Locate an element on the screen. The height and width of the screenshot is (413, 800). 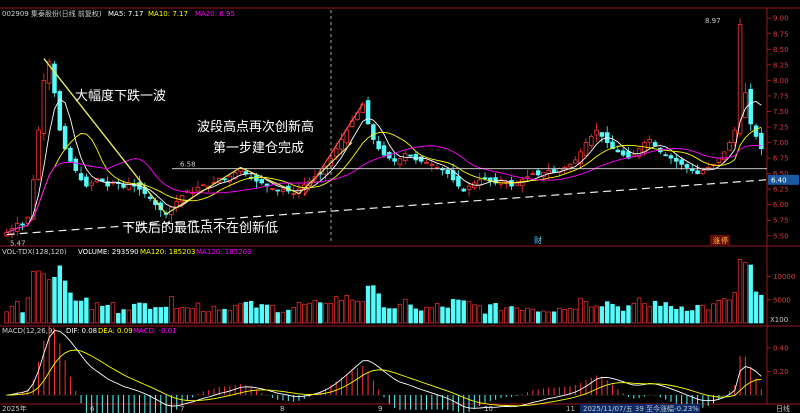
price-tick-label: 7.75 is located at coordinates (781, 96).